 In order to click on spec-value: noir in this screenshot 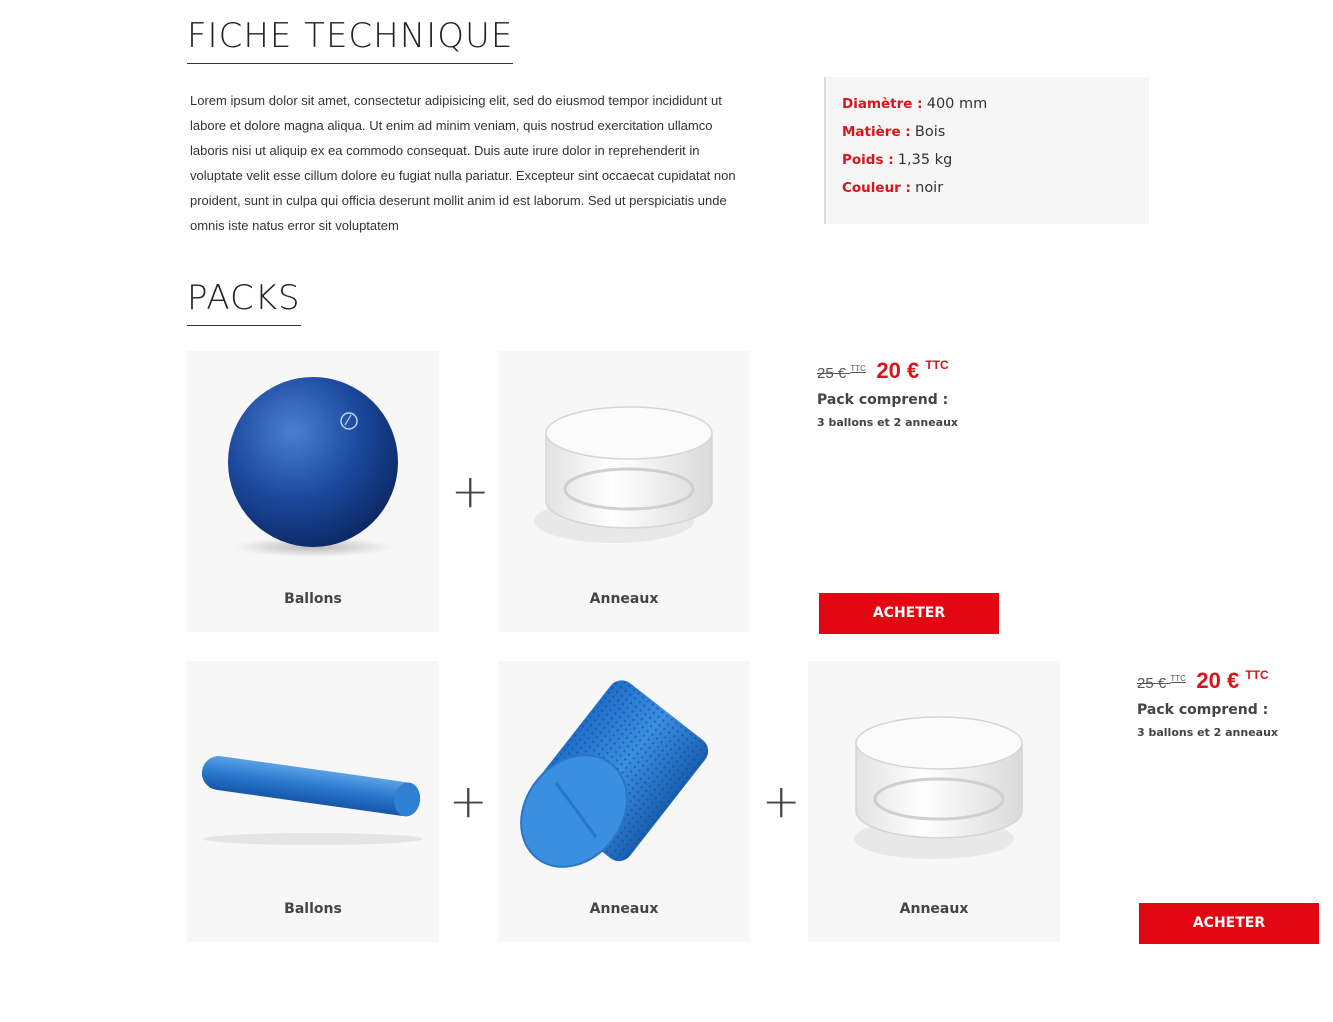, I will do `click(929, 188)`.